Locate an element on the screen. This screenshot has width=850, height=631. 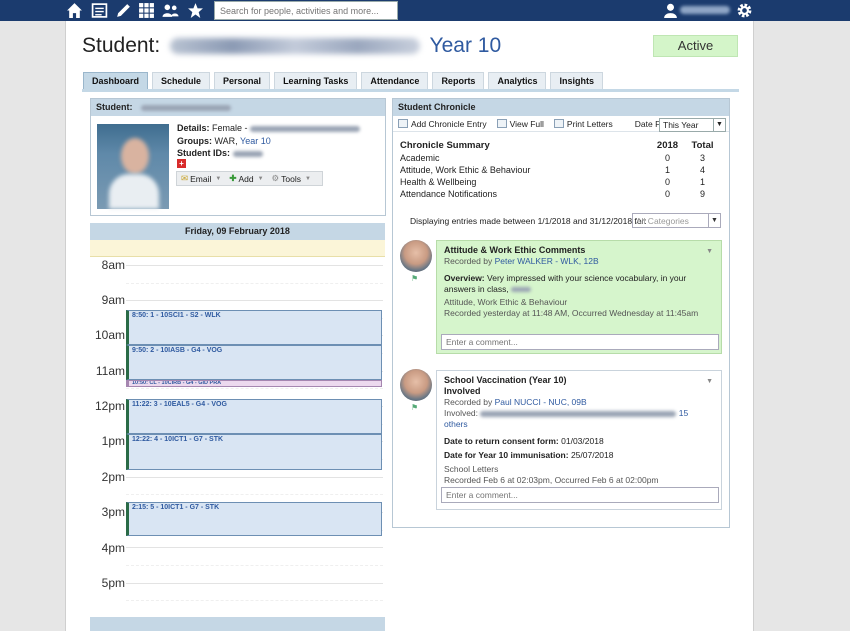
summary-label: Health & Wellbeing is located at coordinates (438, 182).